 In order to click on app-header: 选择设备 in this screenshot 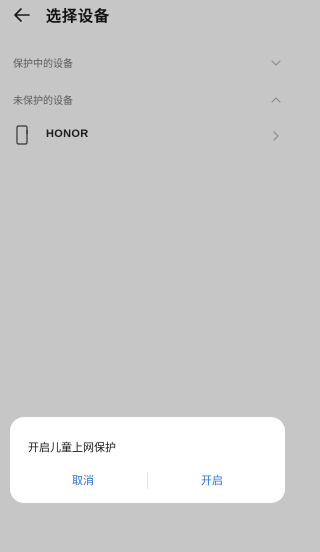, I will do `click(147, 17)`.